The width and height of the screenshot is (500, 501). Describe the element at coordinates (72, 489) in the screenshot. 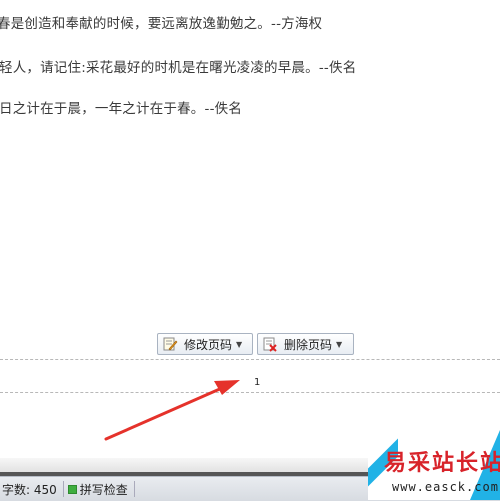

I see `spell-check-icon` at that location.